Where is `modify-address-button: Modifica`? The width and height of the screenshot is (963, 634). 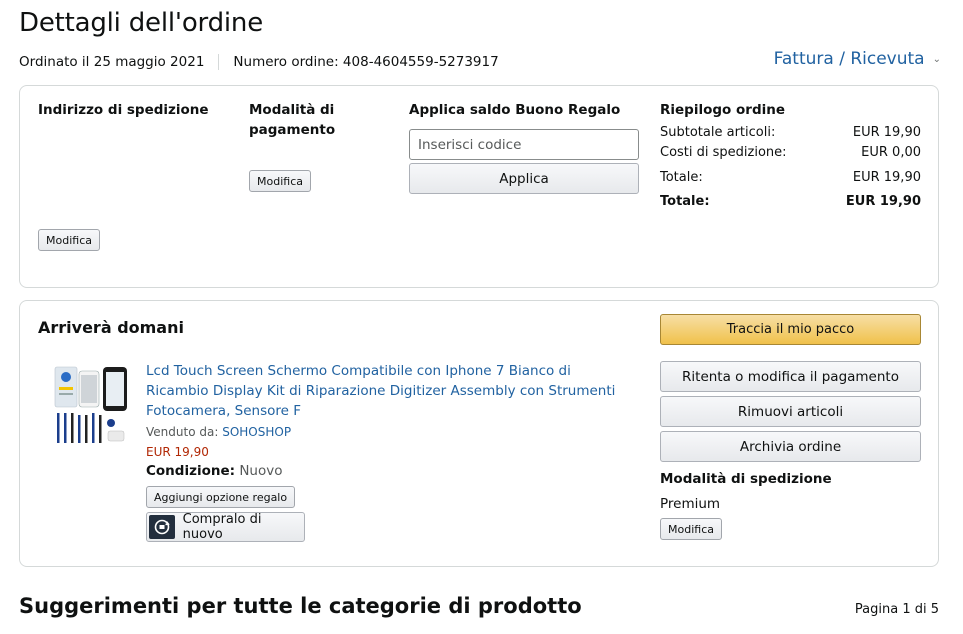 modify-address-button: Modifica is located at coordinates (69, 240).